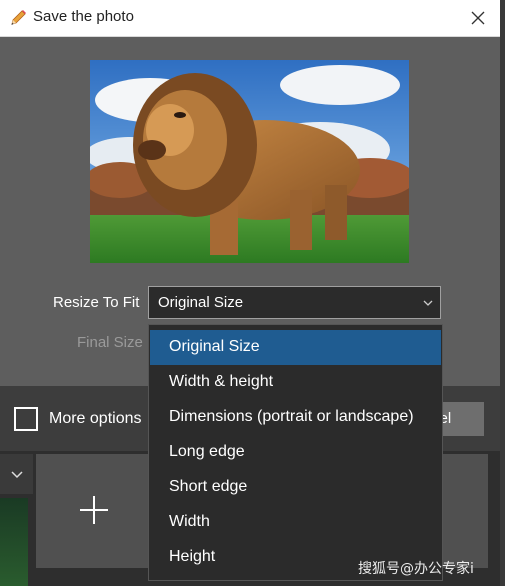  I want to click on dropdown-option-width: Width, so click(295, 522).